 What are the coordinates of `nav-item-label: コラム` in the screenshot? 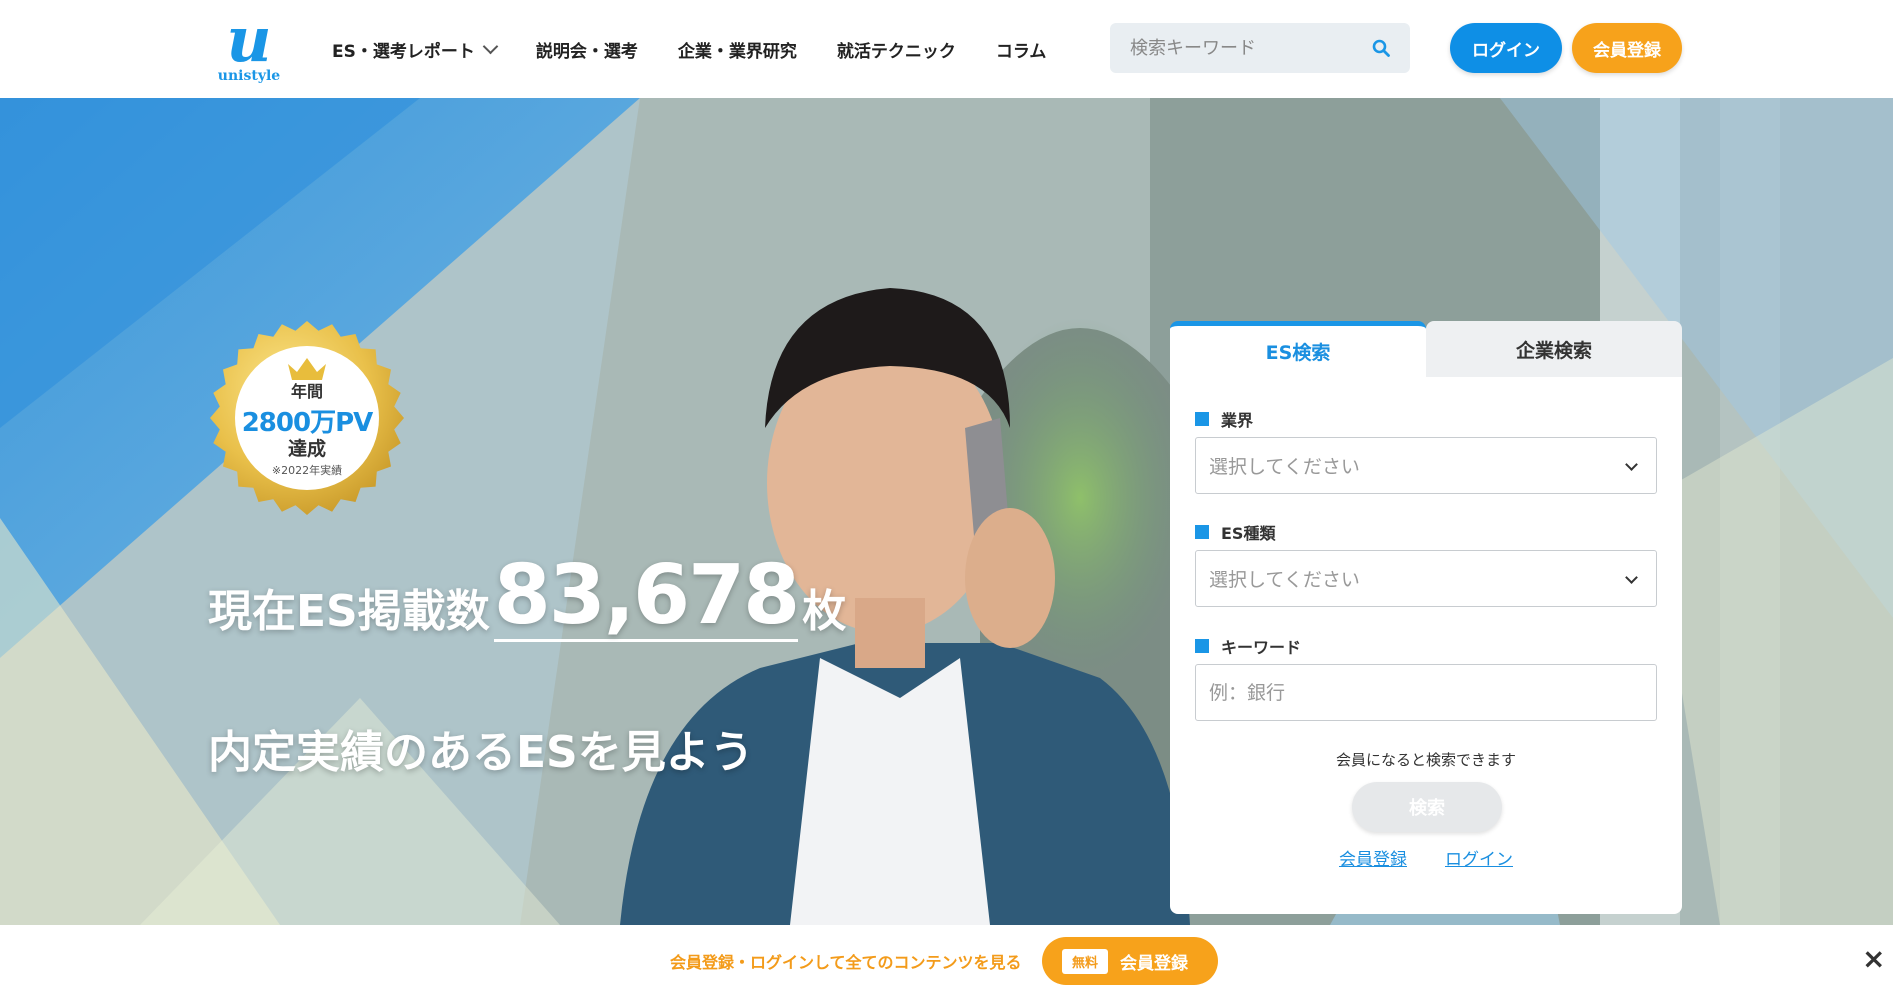 It's located at (1021, 51).